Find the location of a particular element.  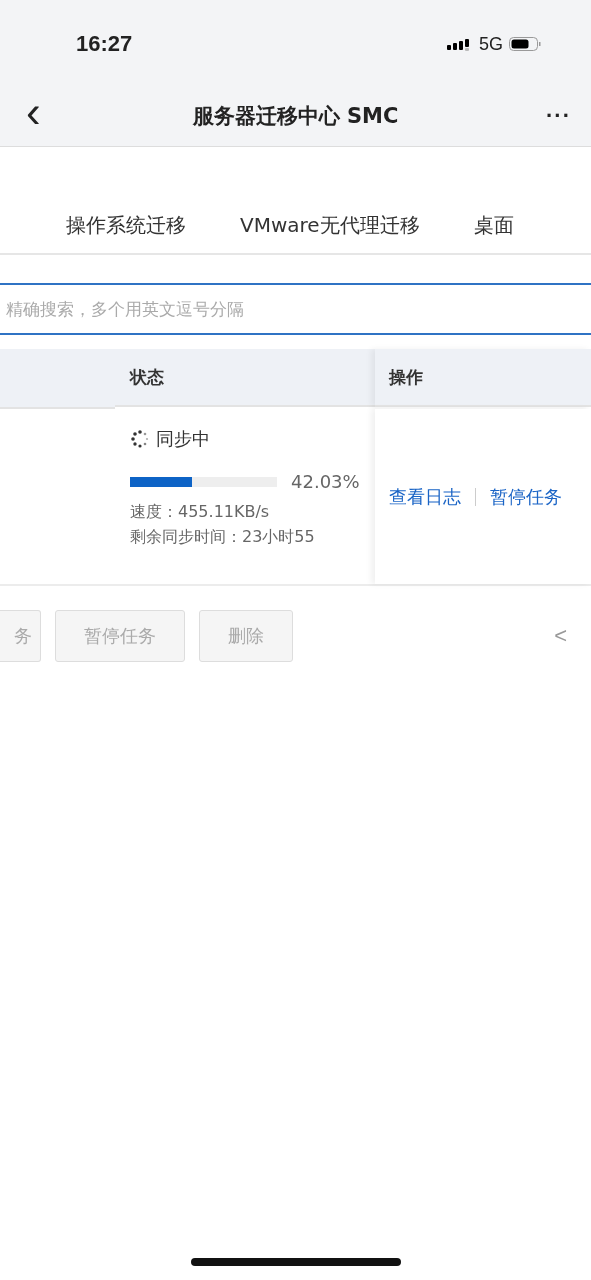

status-text: 同步中 is located at coordinates (183, 439).